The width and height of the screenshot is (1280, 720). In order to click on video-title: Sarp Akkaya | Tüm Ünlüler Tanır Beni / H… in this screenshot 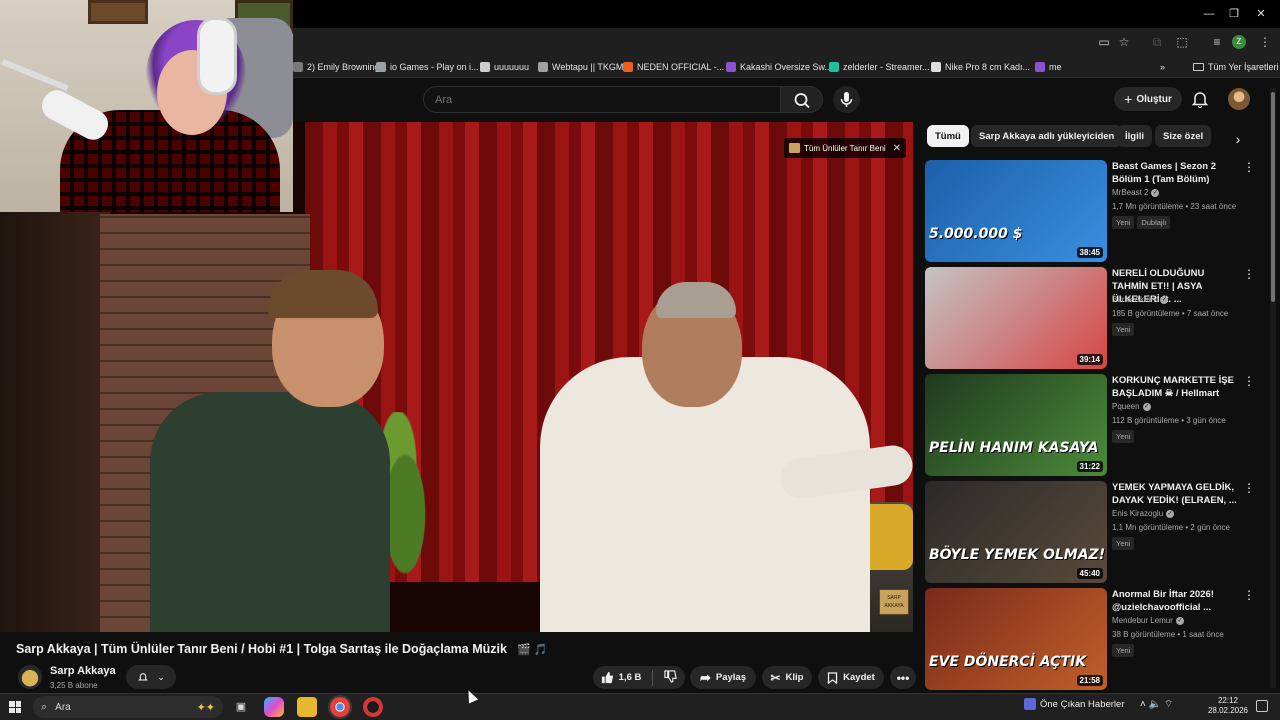, I will do `click(261, 649)`.